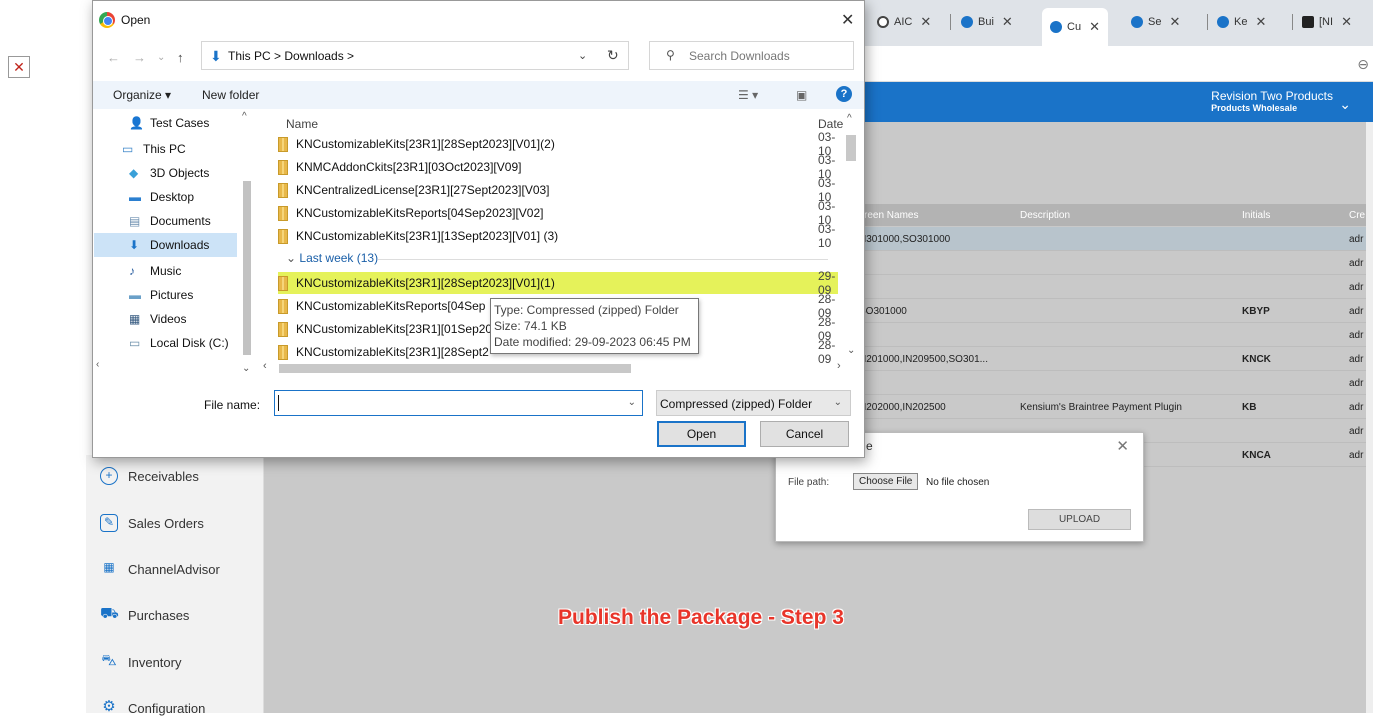  What do you see at coordinates (902, 407) in the screenshot?
I see `cell-screens: N202000,IN202500` at bounding box center [902, 407].